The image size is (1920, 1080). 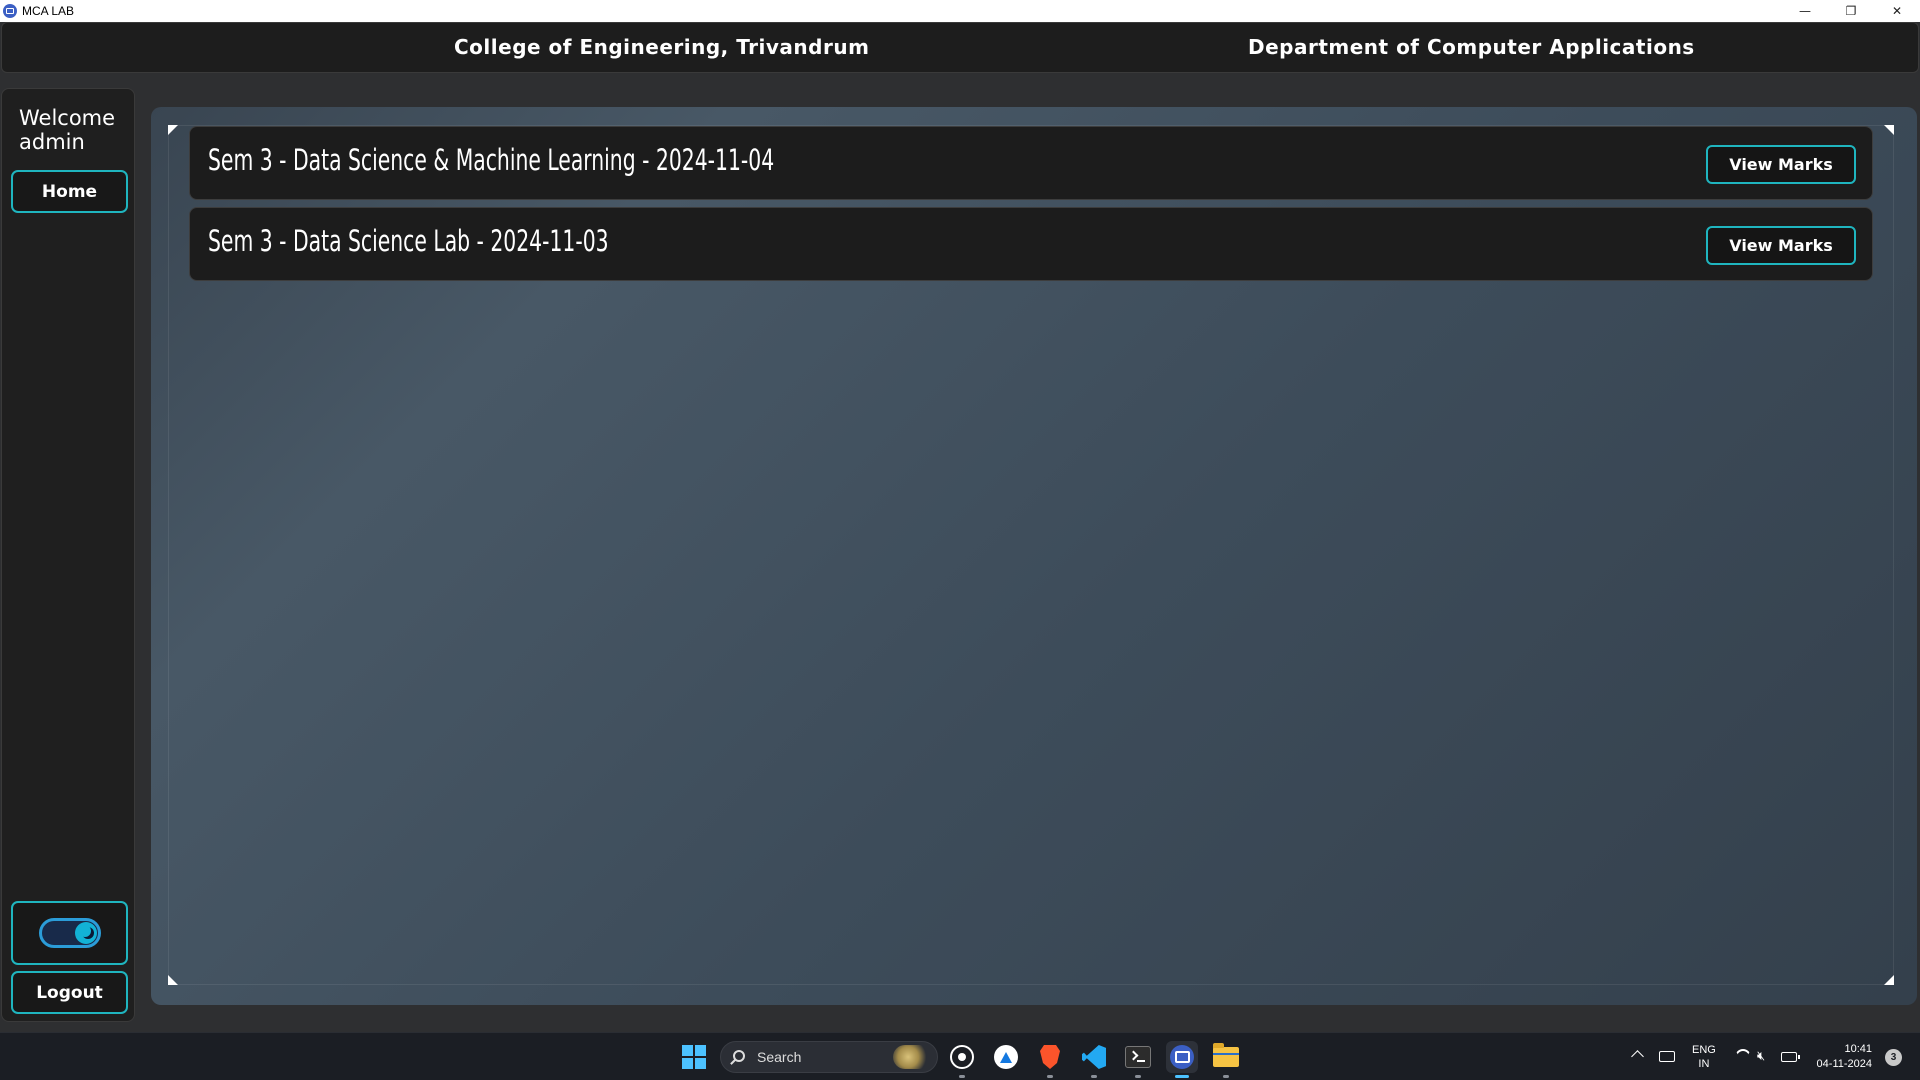 What do you see at coordinates (1704, 1057) in the screenshot?
I see `language-indicator: ENG IN` at bounding box center [1704, 1057].